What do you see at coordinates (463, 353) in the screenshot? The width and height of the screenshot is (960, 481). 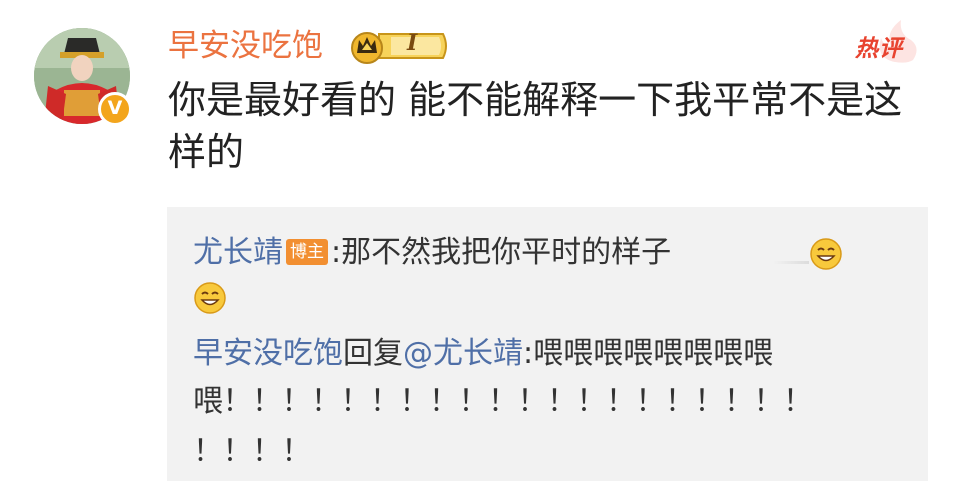 I see `reply-mention: @尤长靖` at bounding box center [463, 353].